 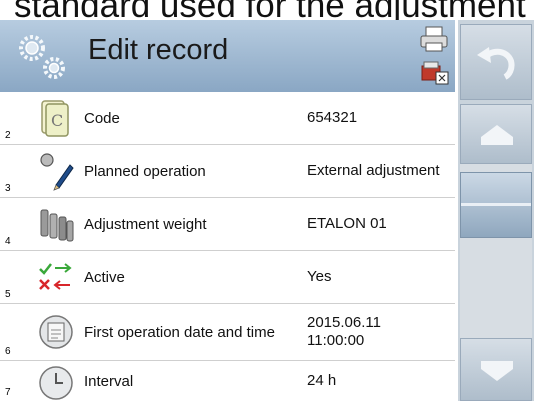 What do you see at coordinates (145, 171) in the screenshot?
I see `field-label: Planned operation` at bounding box center [145, 171].